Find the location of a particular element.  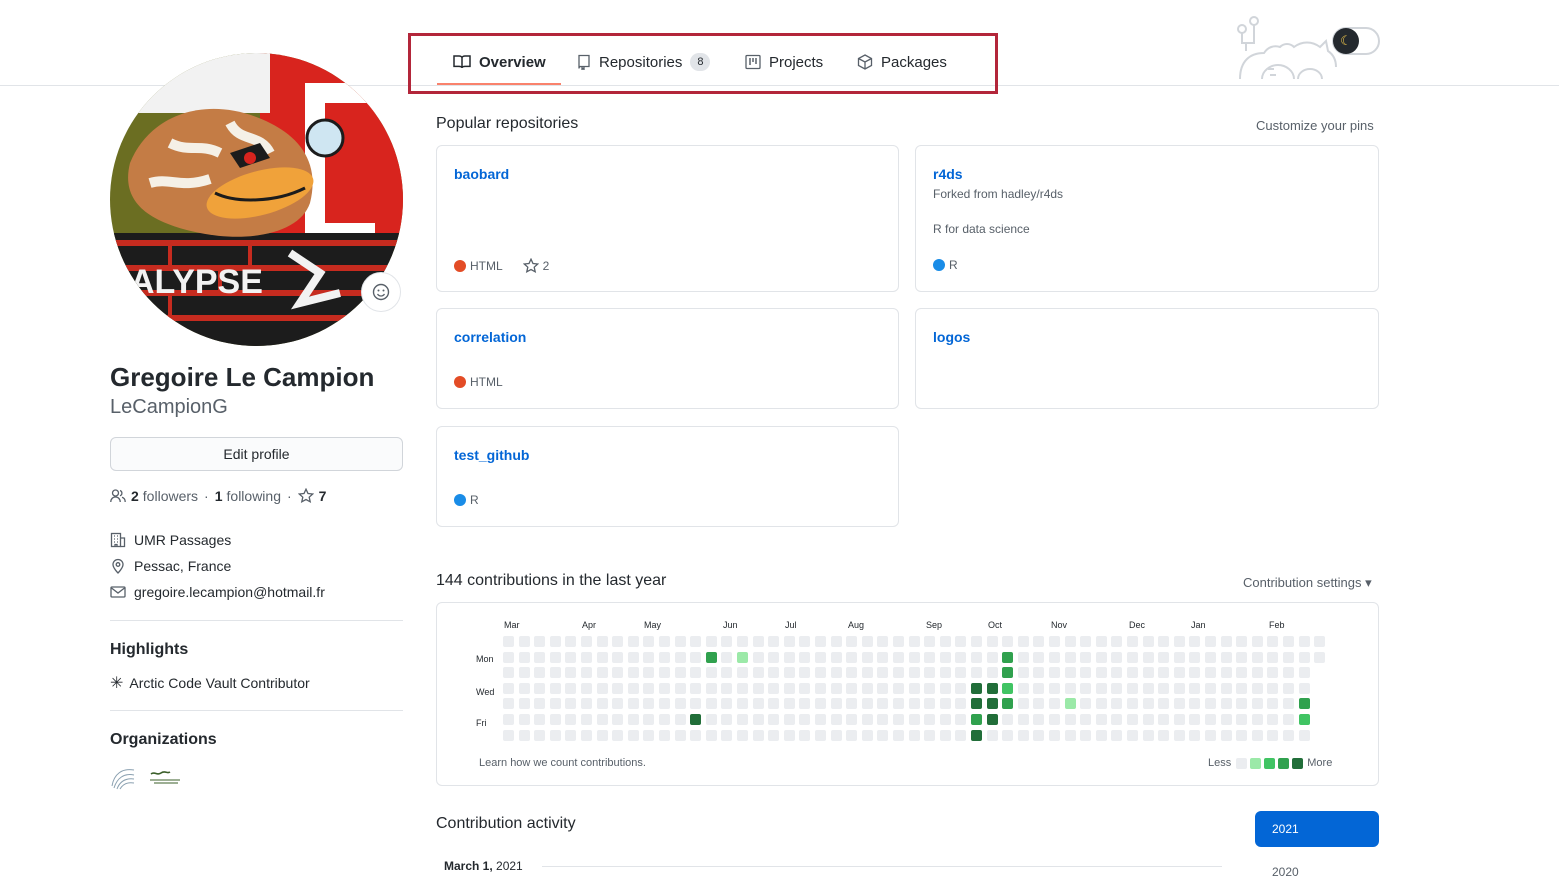

repo-link: correlation is located at coordinates (490, 337).